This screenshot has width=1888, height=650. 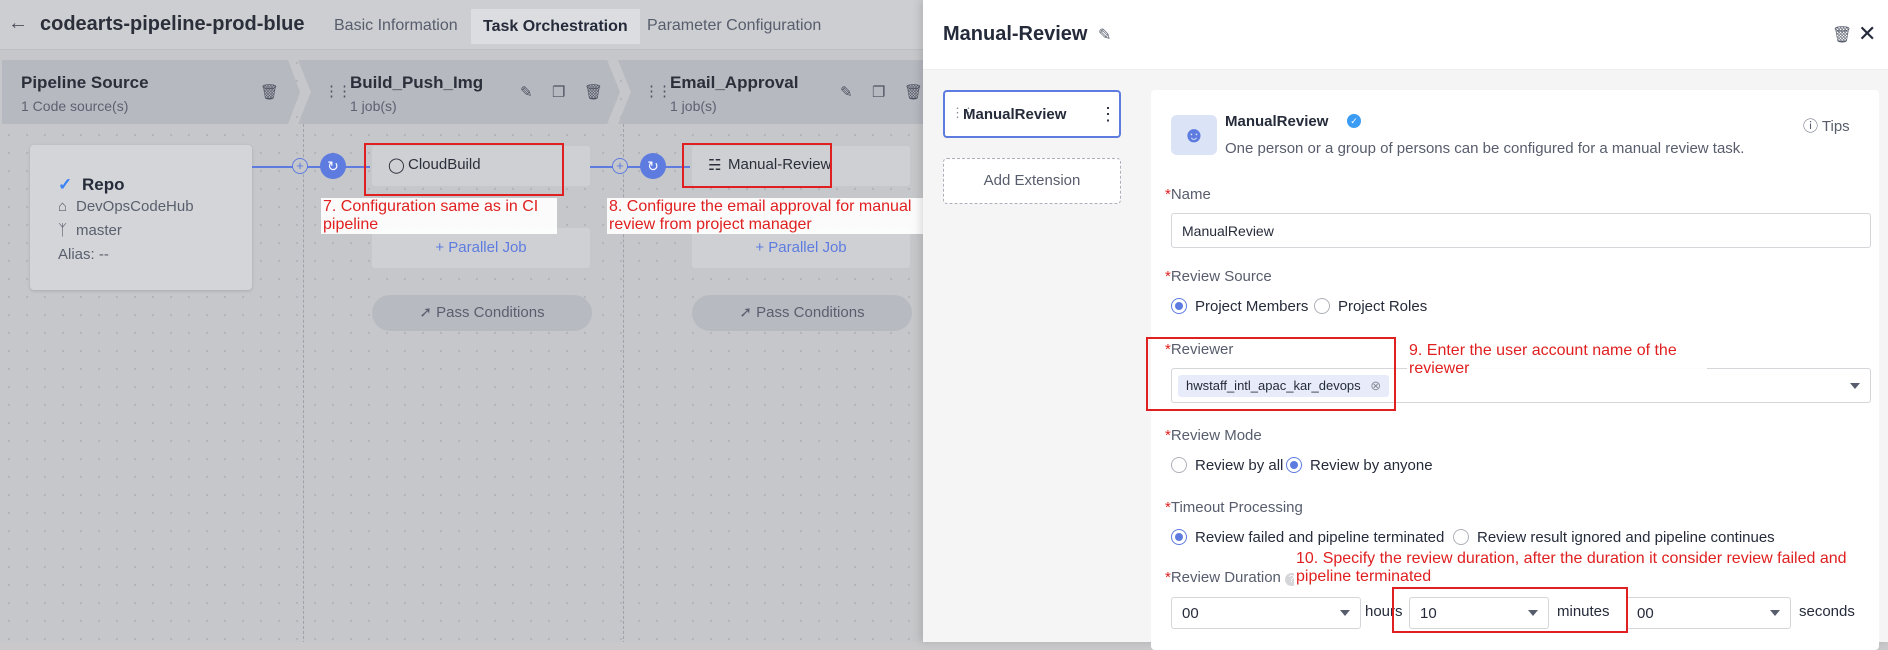 What do you see at coordinates (734, 82) in the screenshot?
I see `stage-title: Email_Approval` at bounding box center [734, 82].